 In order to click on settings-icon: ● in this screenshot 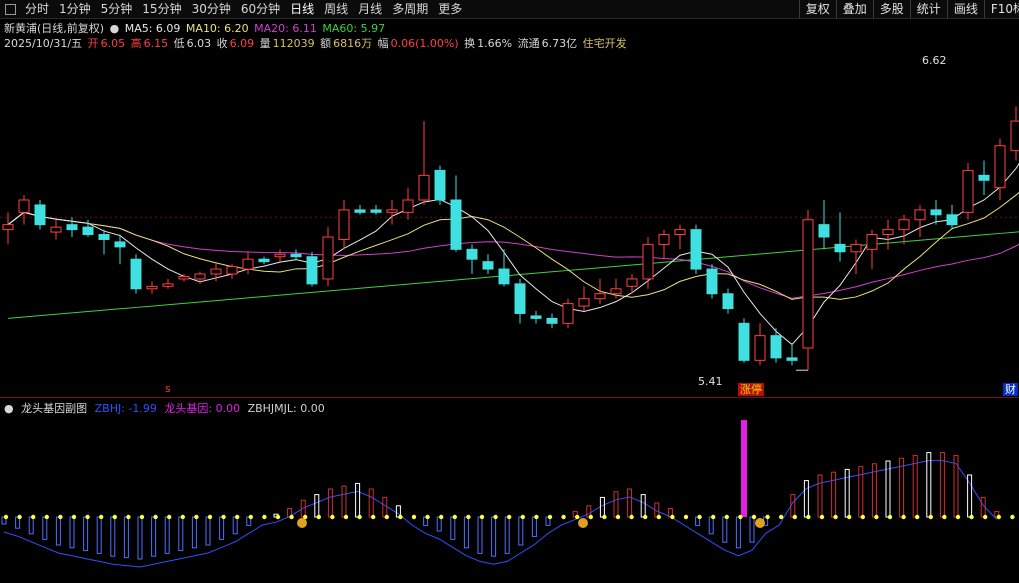, I will do `click(9, 408)`.